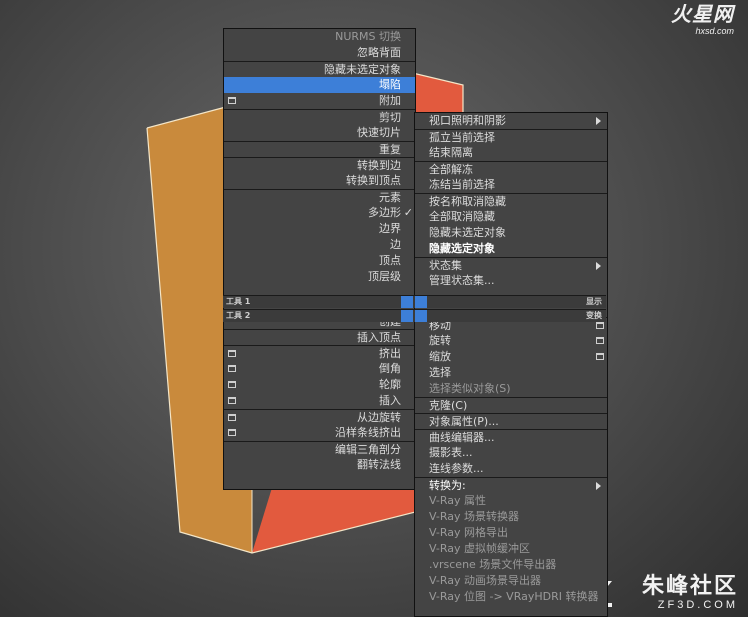 The image size is (748, 617). Describe the element at coordinates (319, 369) in the screenshot. I see `menu-item: 倒角` at that location.